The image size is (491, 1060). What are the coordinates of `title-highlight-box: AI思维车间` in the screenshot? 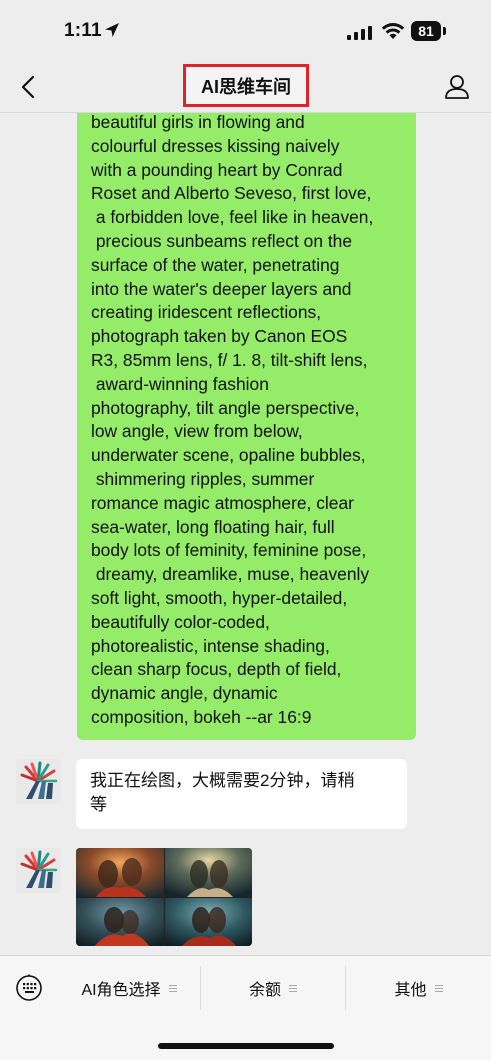 It's located at (246, 85).